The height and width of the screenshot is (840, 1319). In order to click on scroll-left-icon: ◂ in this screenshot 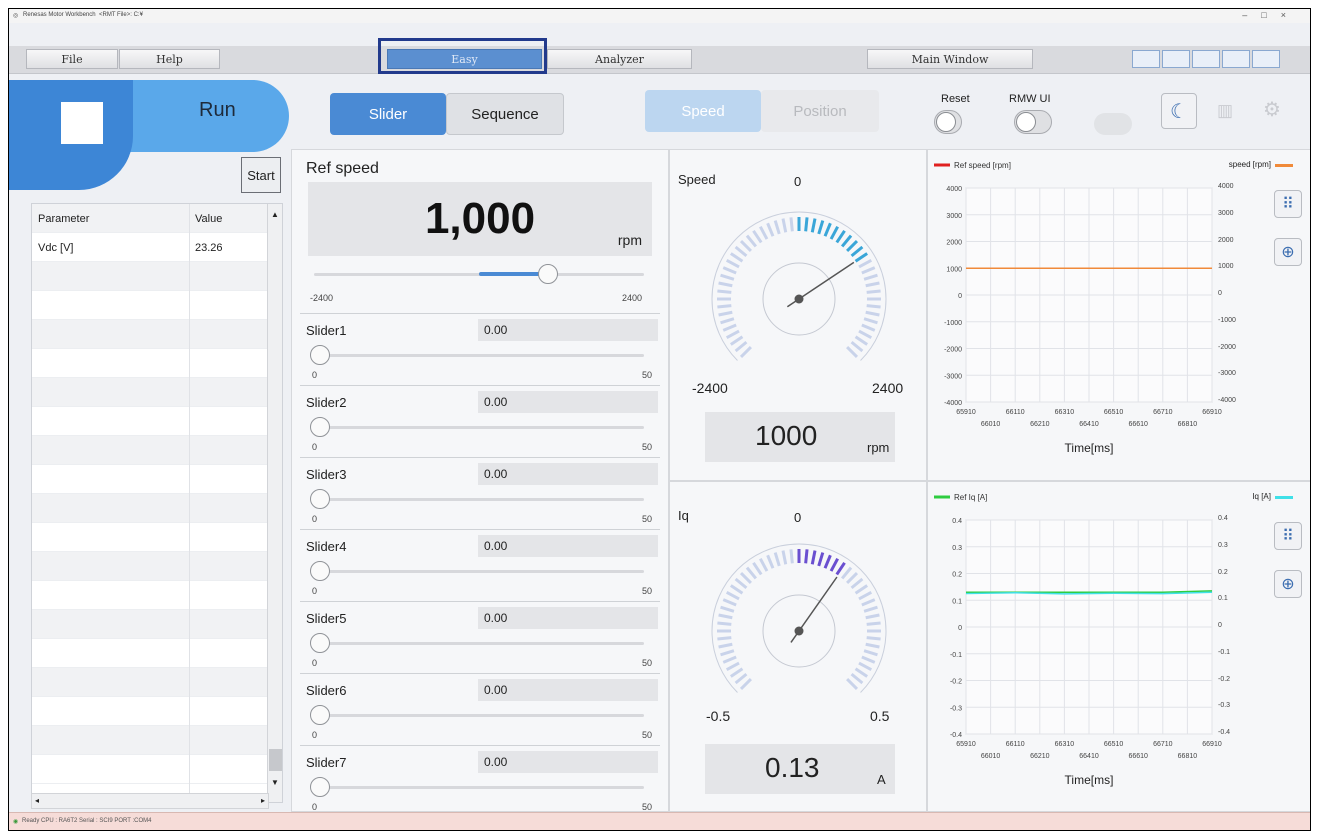, I will do `click(37, 800)`.